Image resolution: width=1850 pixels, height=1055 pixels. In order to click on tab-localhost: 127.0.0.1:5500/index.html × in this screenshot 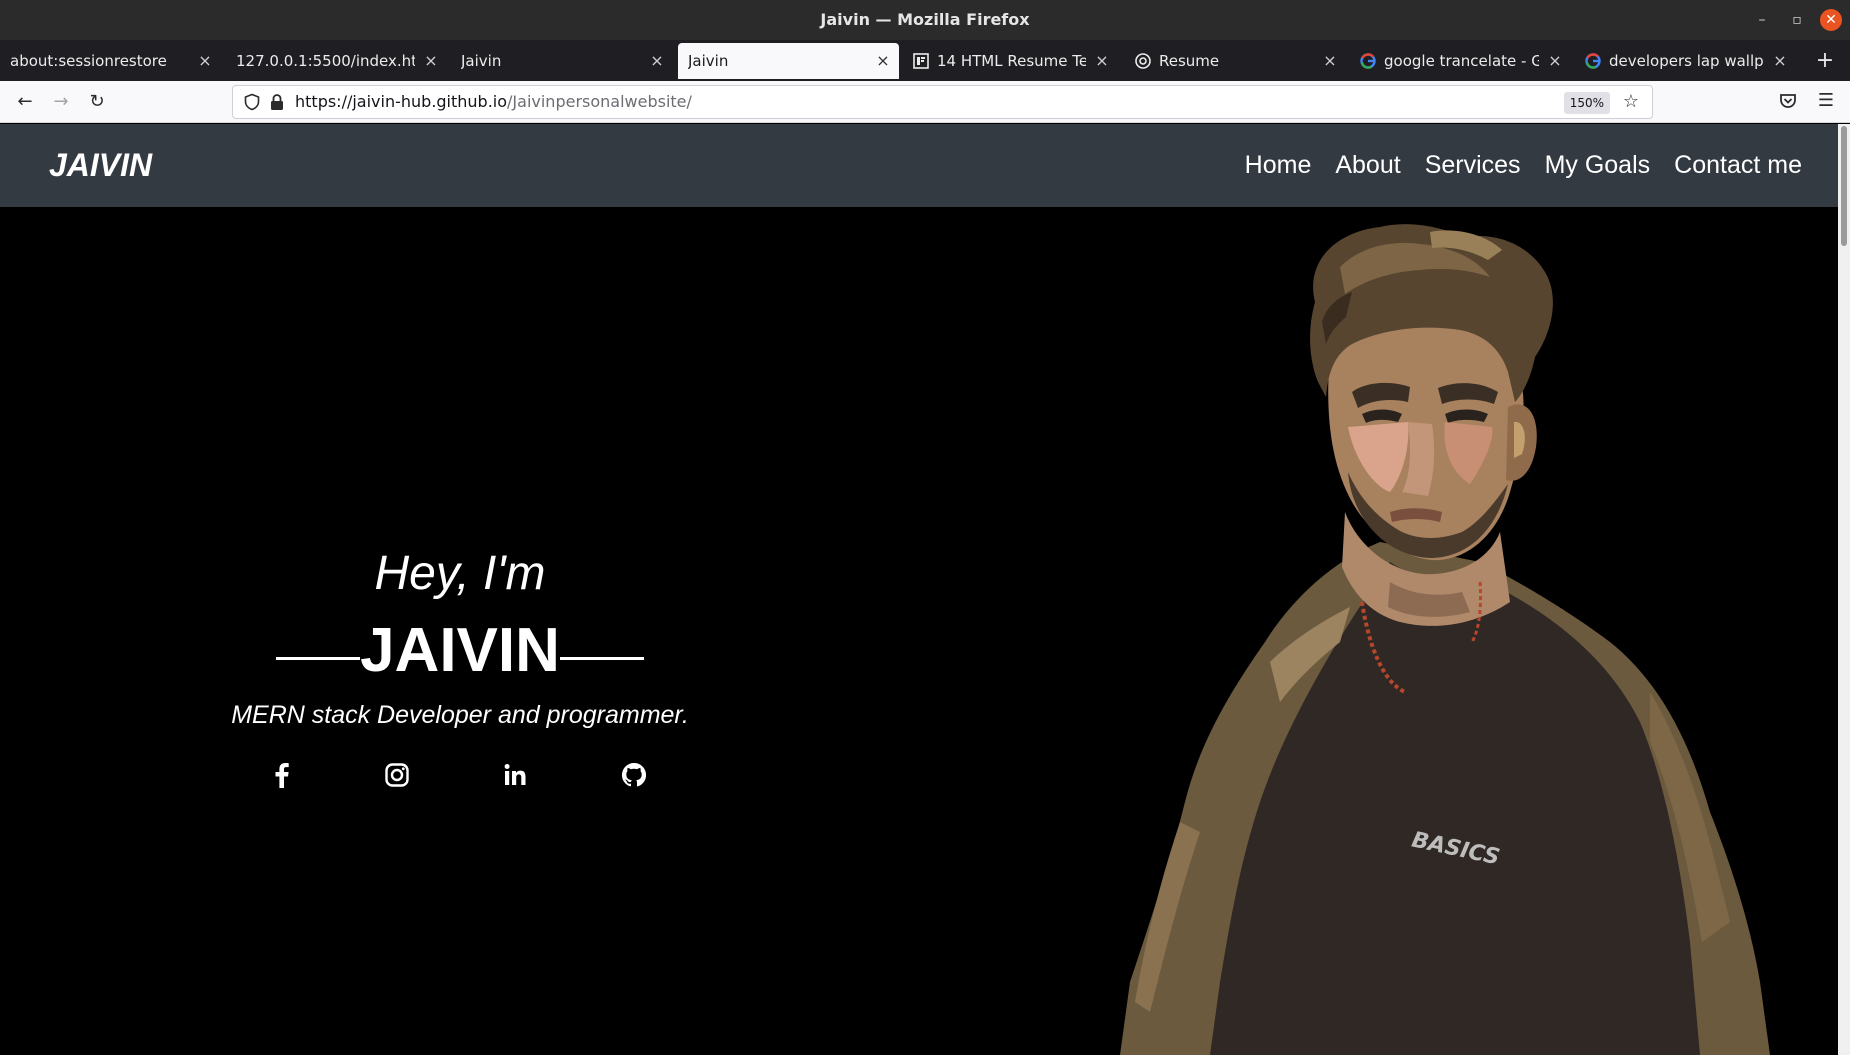, I will do `click(336, 61)`.